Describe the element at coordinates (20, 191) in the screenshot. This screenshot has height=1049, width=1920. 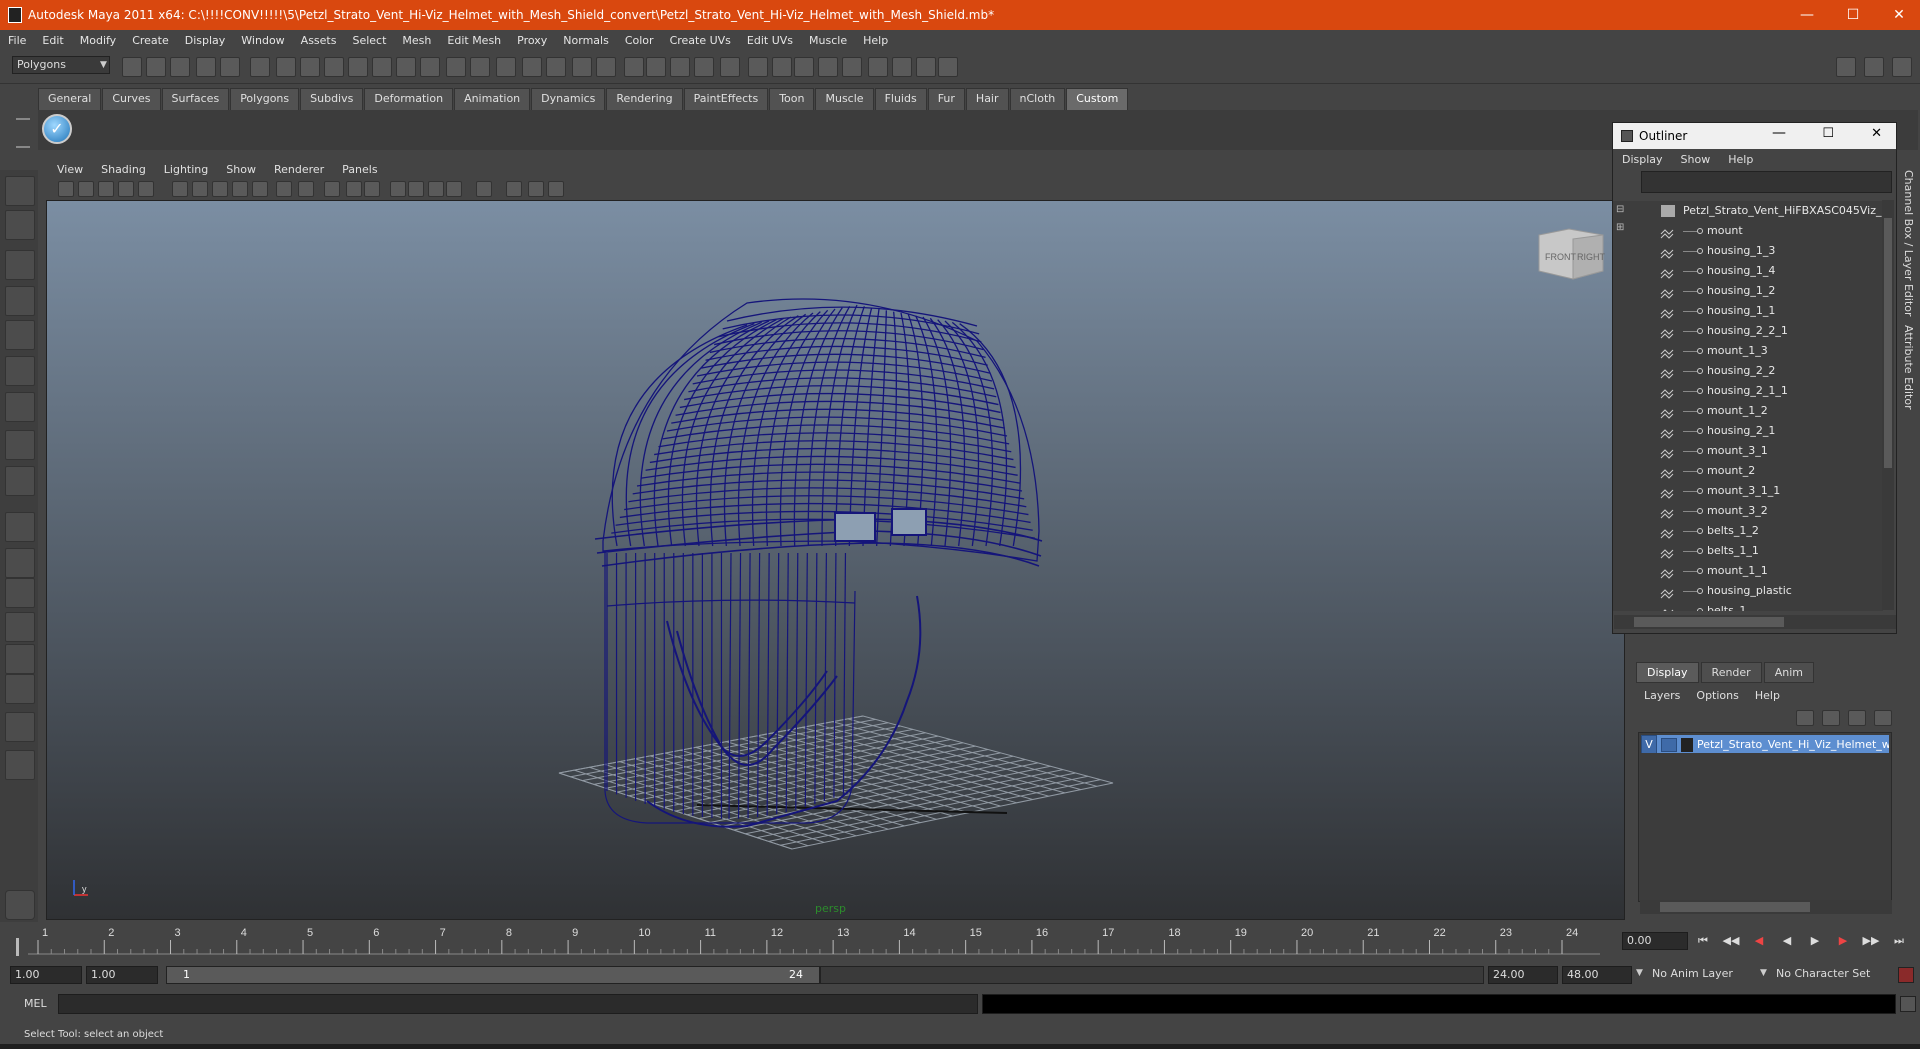
I see `select-tool-icon` at that location.